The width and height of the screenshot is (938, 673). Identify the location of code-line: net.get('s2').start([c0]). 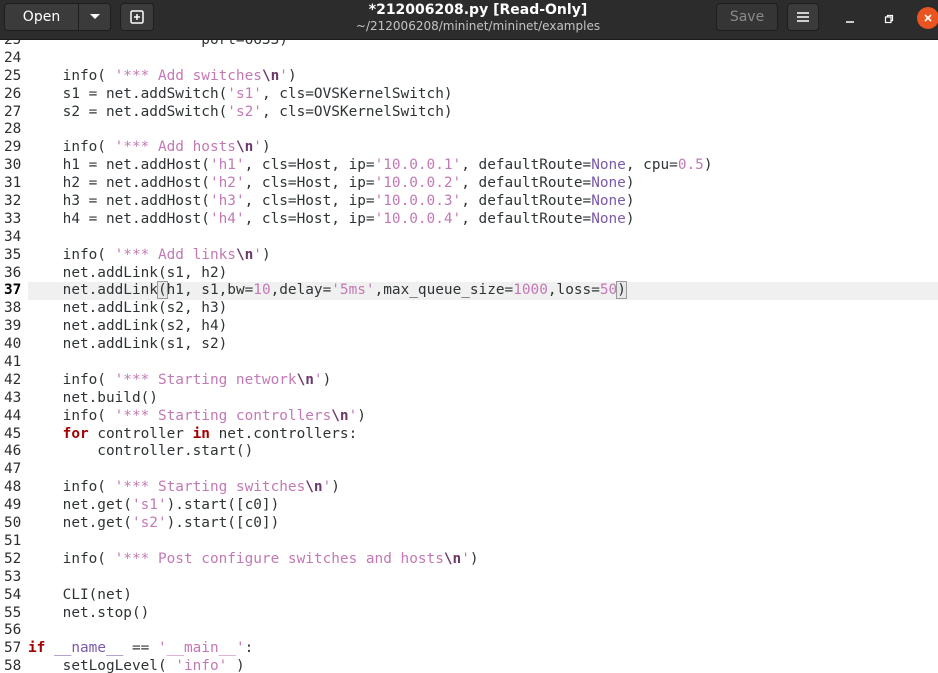
(483, 524).